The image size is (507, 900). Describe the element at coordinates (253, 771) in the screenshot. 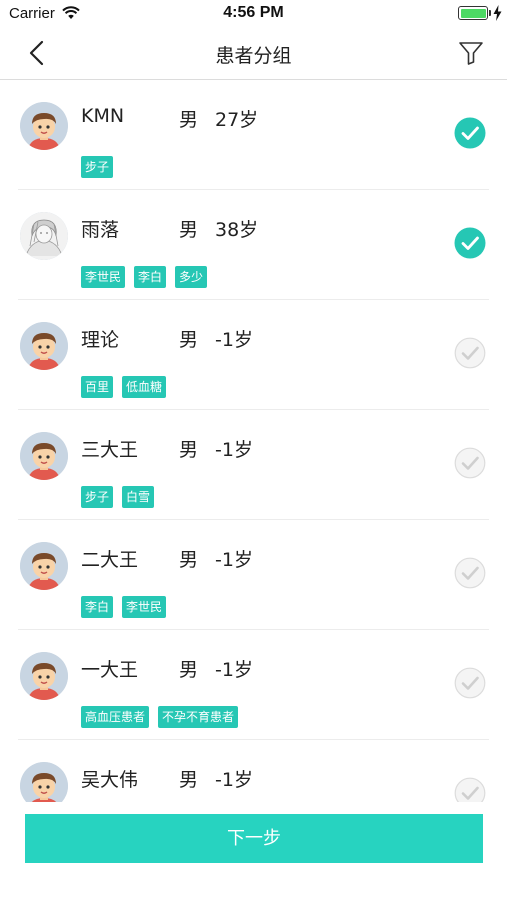

I see `patient-row: 吴大伟 男 -1岁` at that location.